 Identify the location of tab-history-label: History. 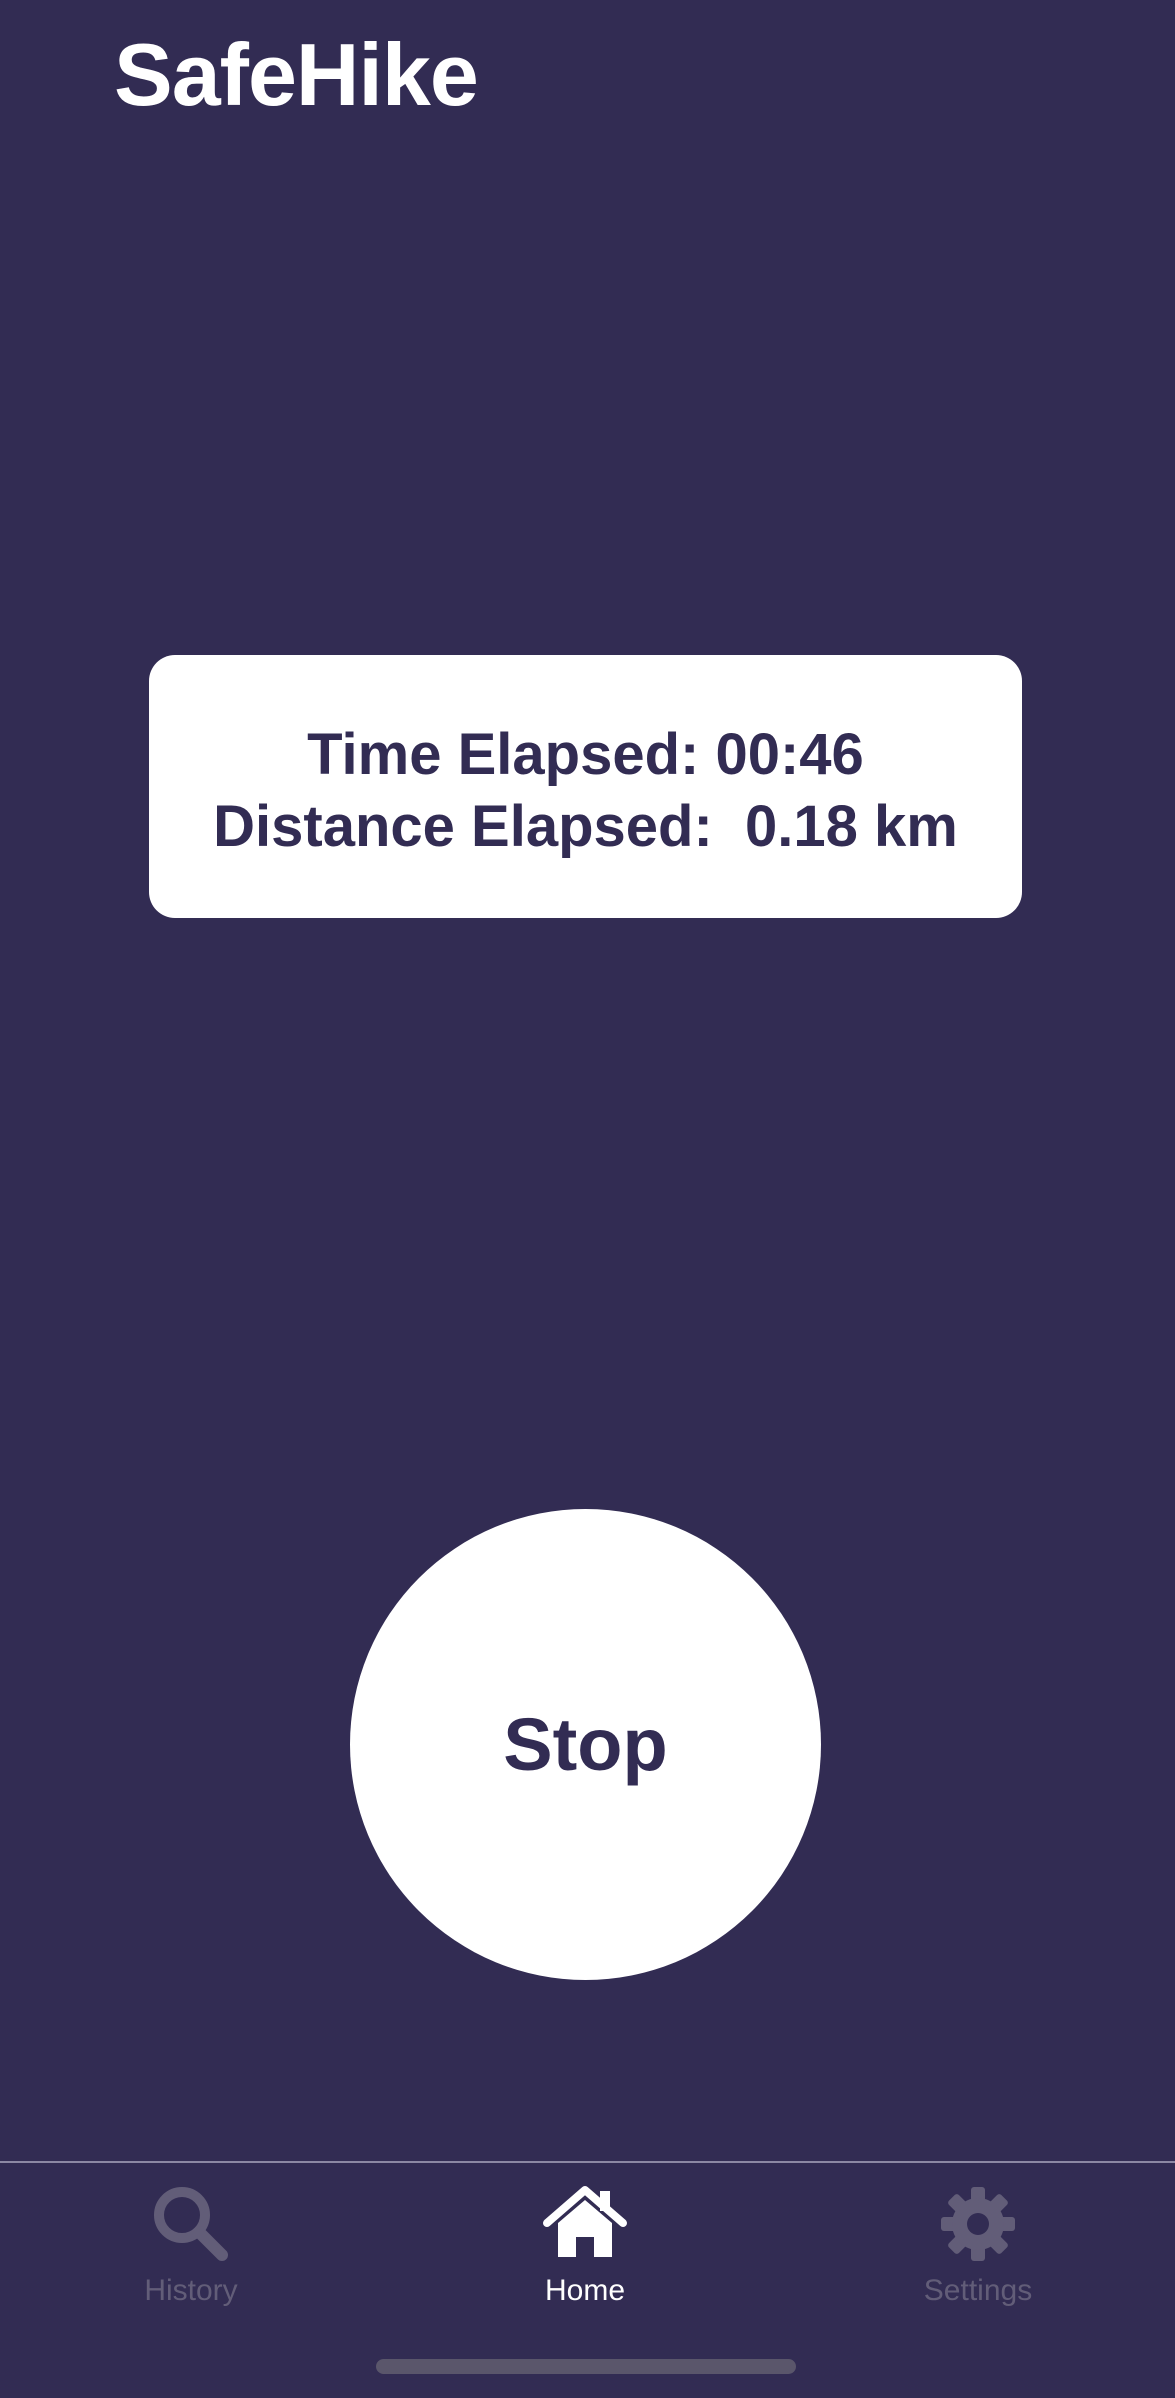
(191, 2290).